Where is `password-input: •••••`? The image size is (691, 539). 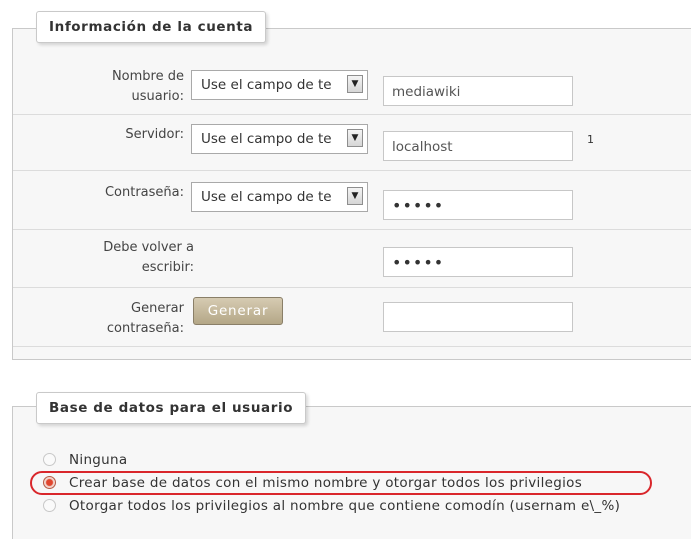
password-input: ••••• is located at coordinates (478, 205).